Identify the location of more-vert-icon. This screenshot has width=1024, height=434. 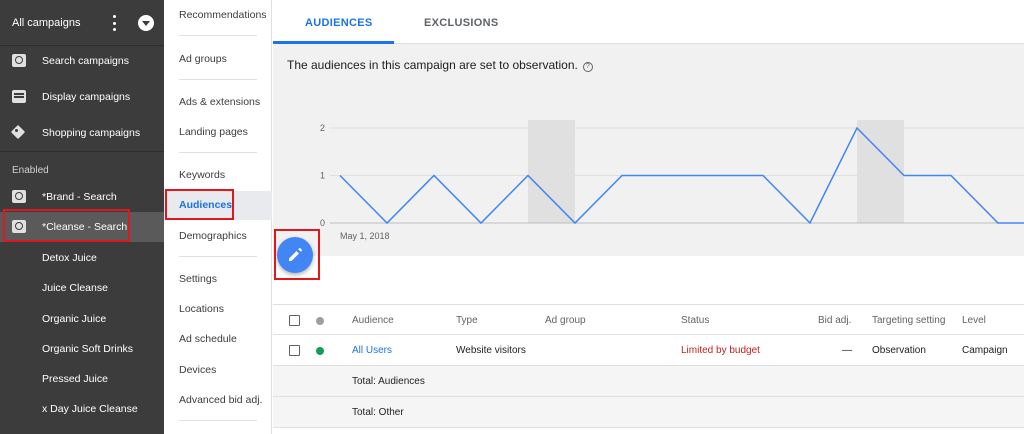
(114, 23).